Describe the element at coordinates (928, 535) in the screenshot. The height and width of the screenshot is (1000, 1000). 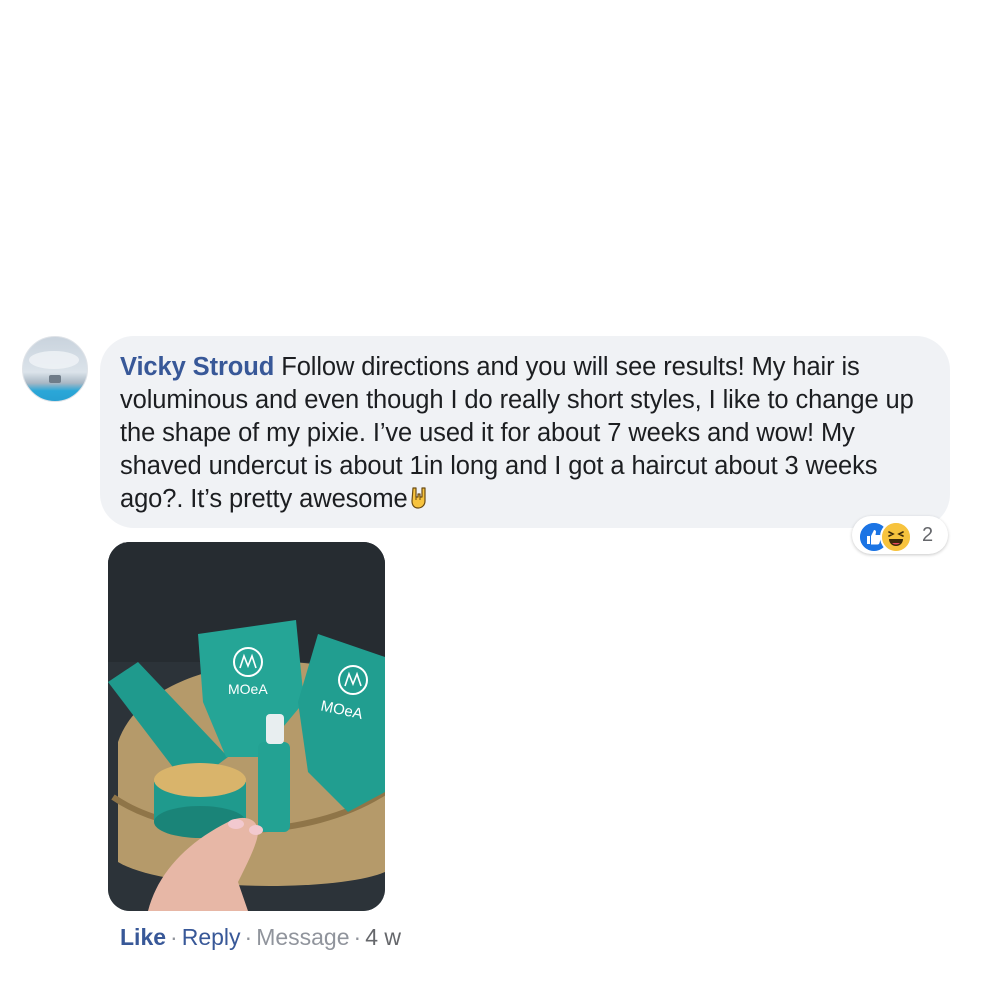
I see `reaction-count: 2` at that location.